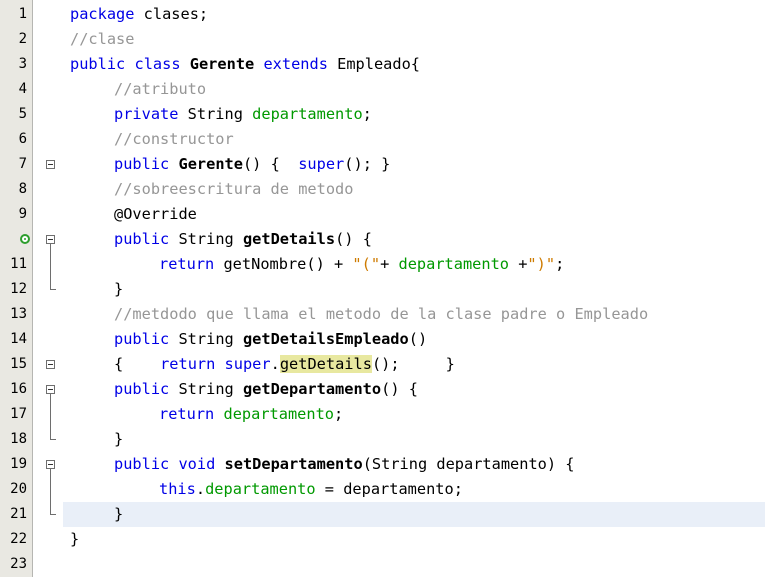  I want to click on highlighted-token: getDetails, so click(325, 364).